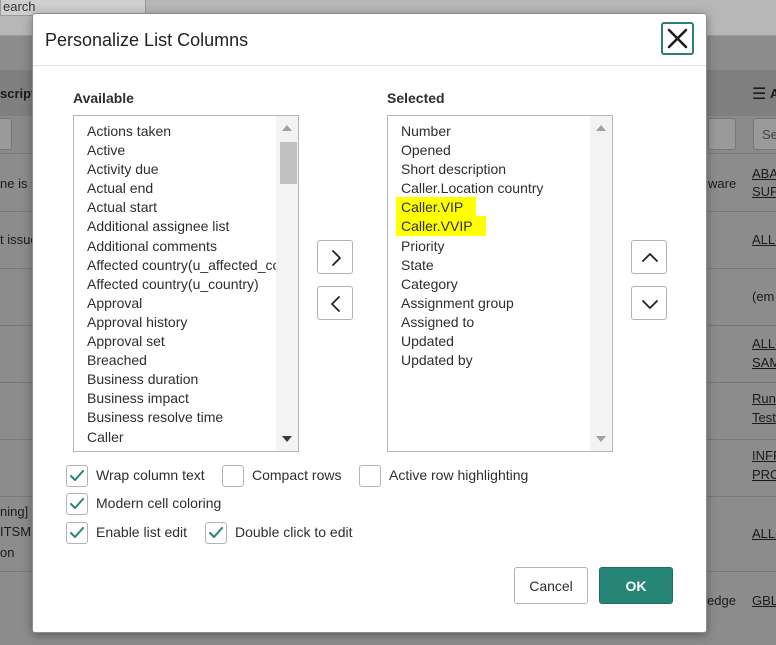 This screenshot has height=645, width=776. I want to click on add-column-button, so click(335, 257).